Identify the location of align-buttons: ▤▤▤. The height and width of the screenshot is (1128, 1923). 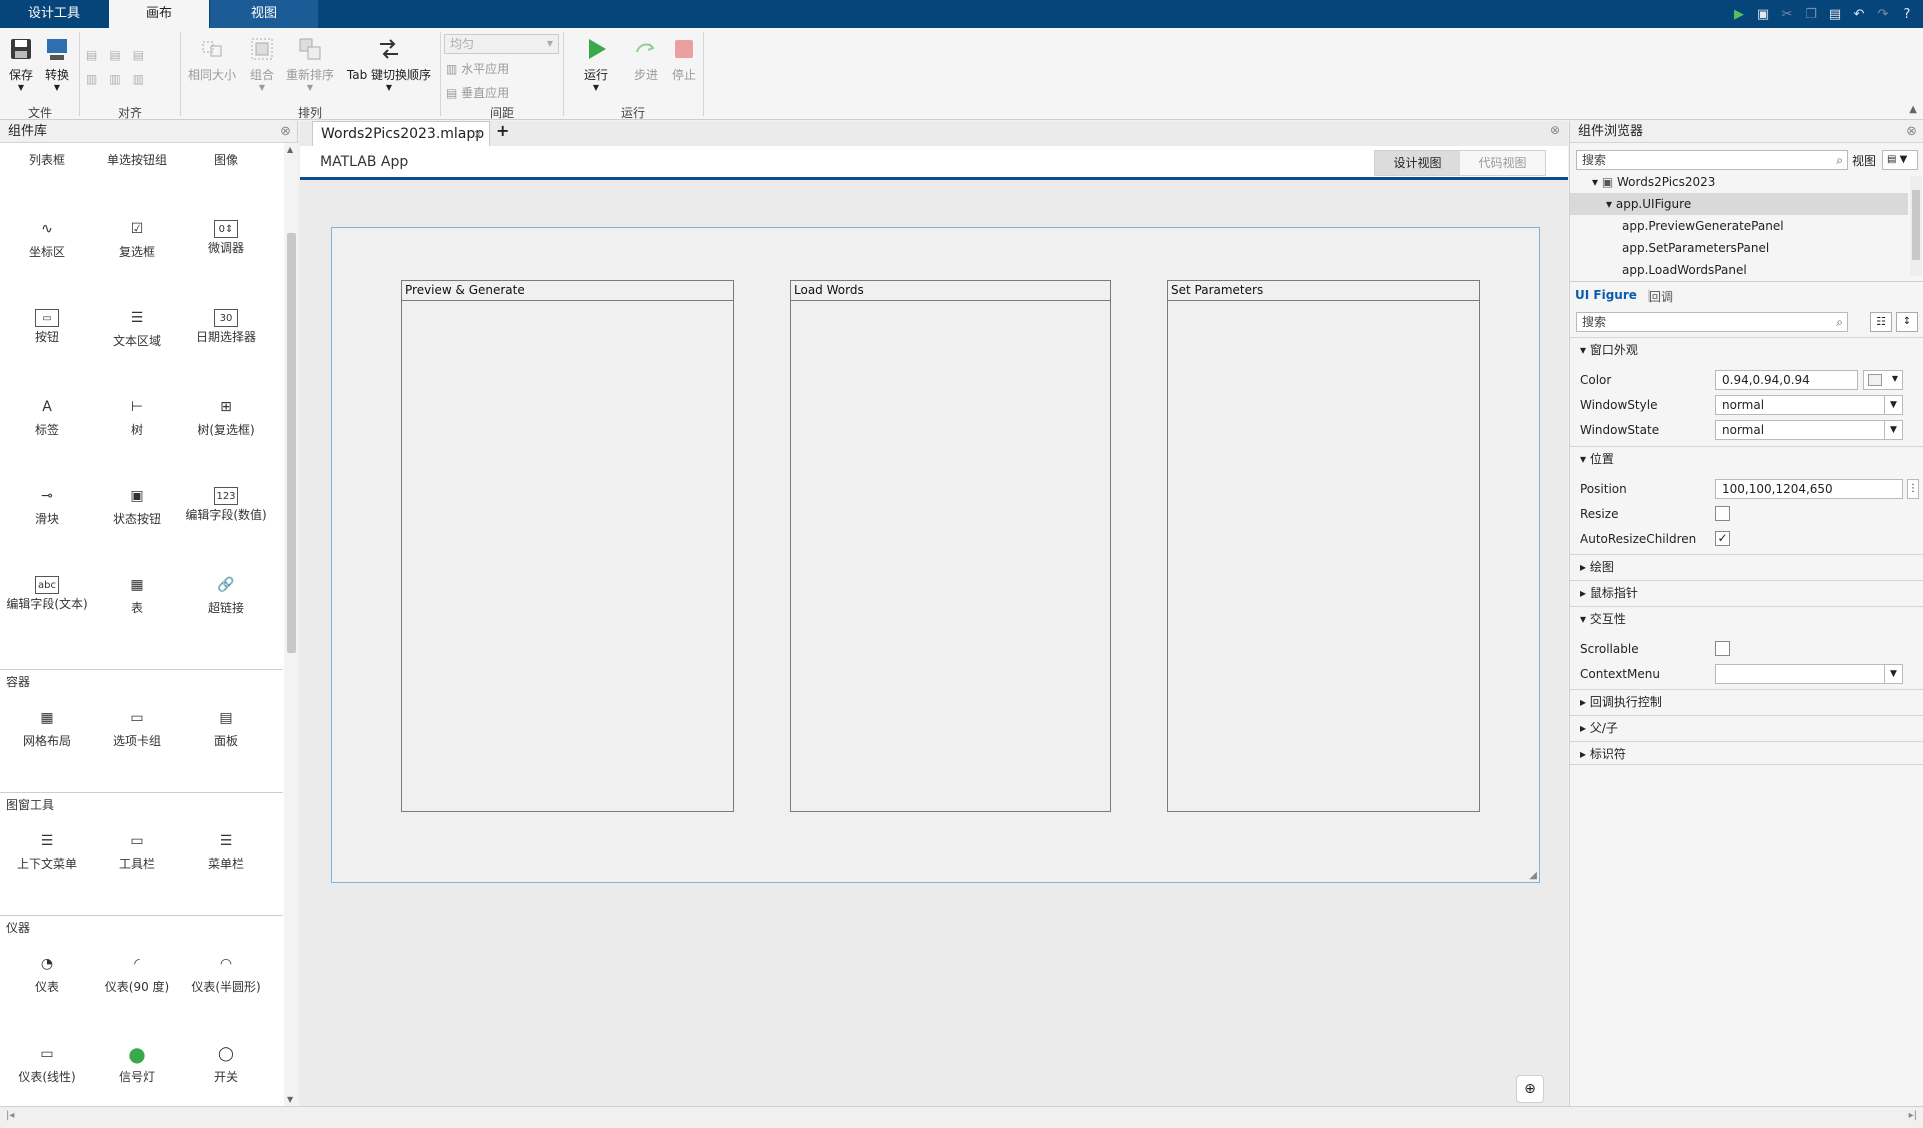
(131, 55).